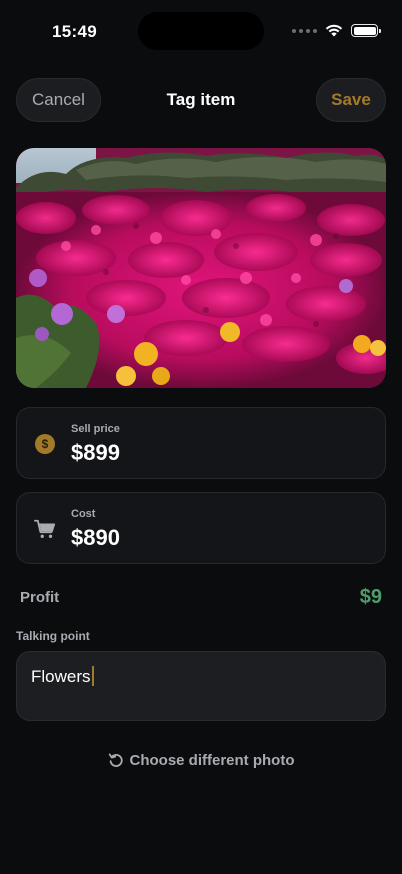 Image resolution: width=402 pixels, height=874 pixels. I want to click on cancel-button: Cancel, so click(58, 100).